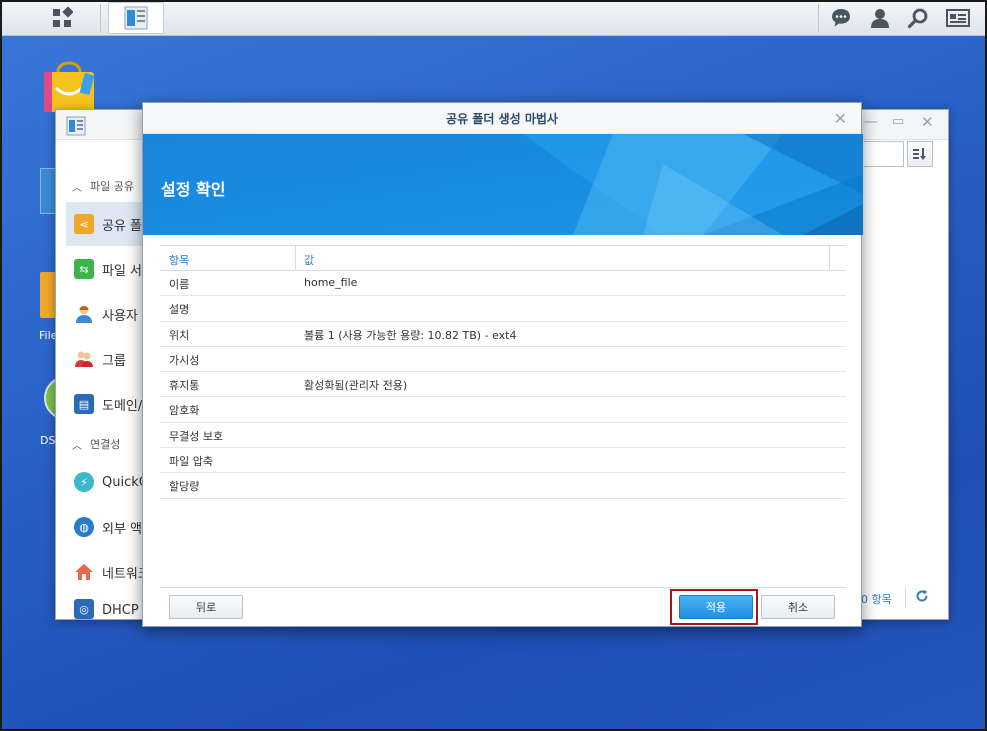  Describe the element at coordinates (331, 282) in the screenshot. I see `row-value: home_file` at that location.